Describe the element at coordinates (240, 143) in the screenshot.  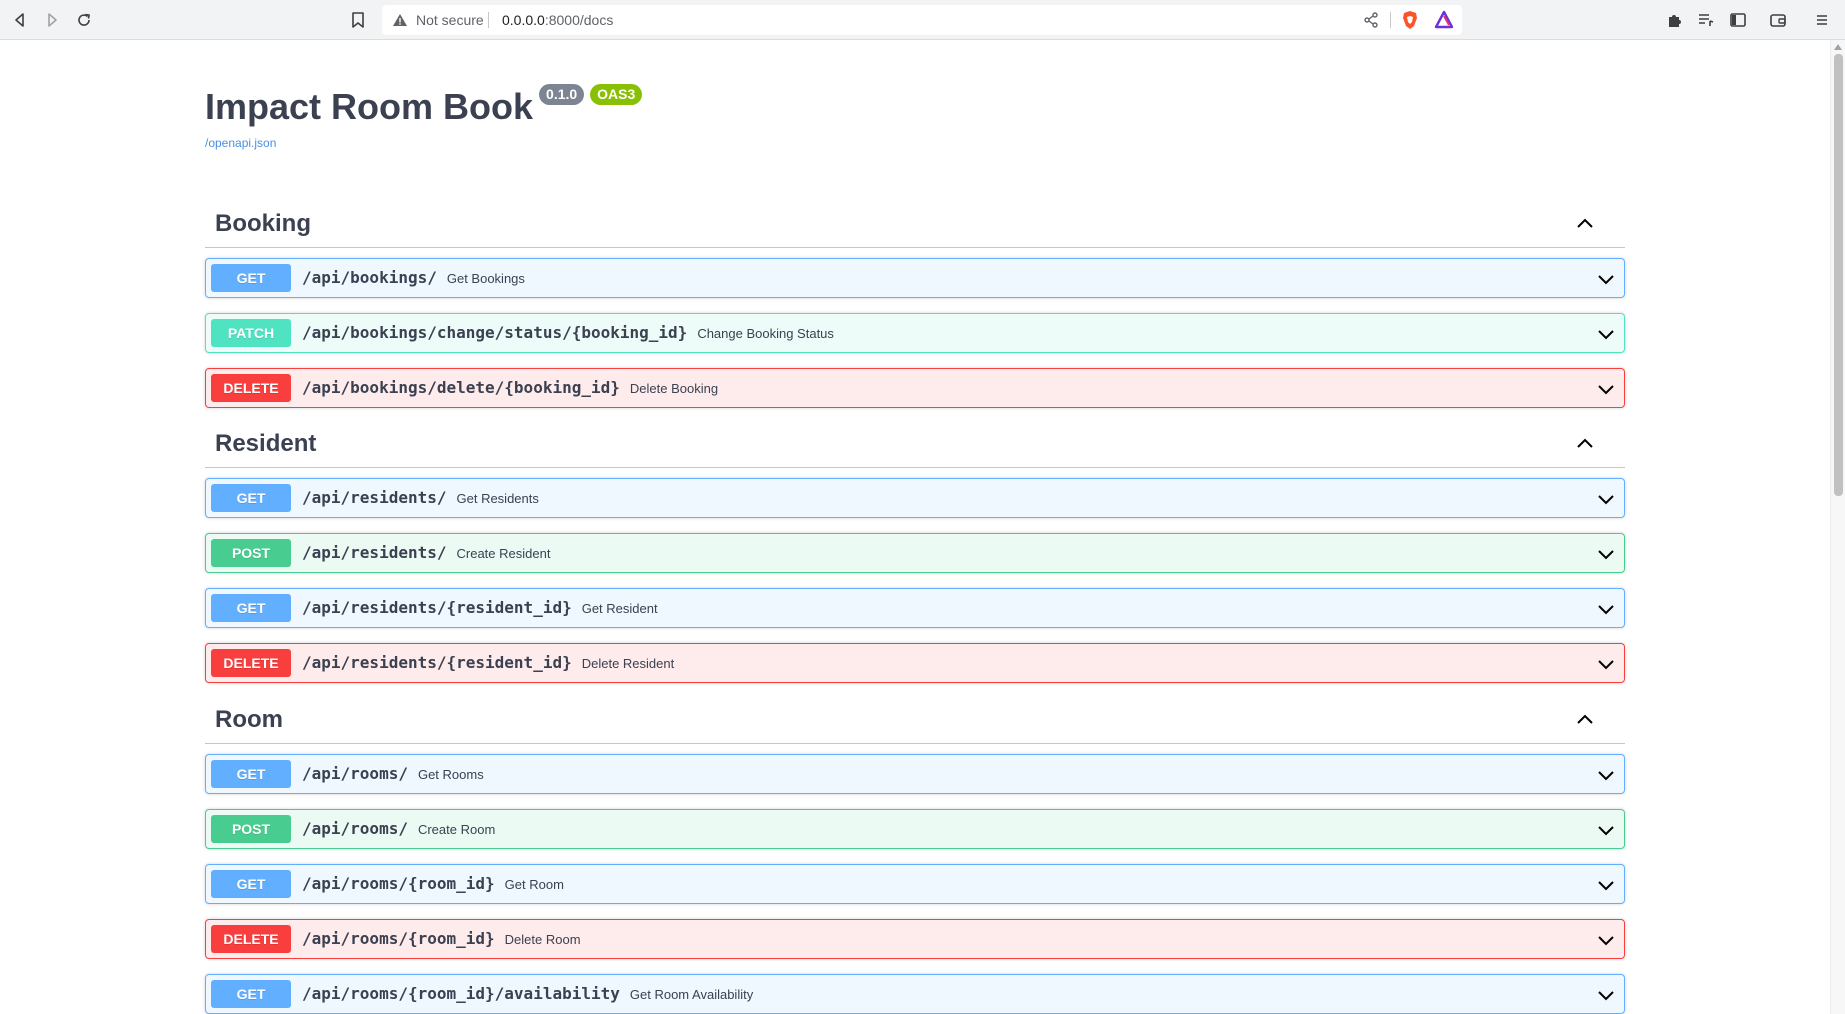
I see `openapi-json-link: /openapi.json` at that location.